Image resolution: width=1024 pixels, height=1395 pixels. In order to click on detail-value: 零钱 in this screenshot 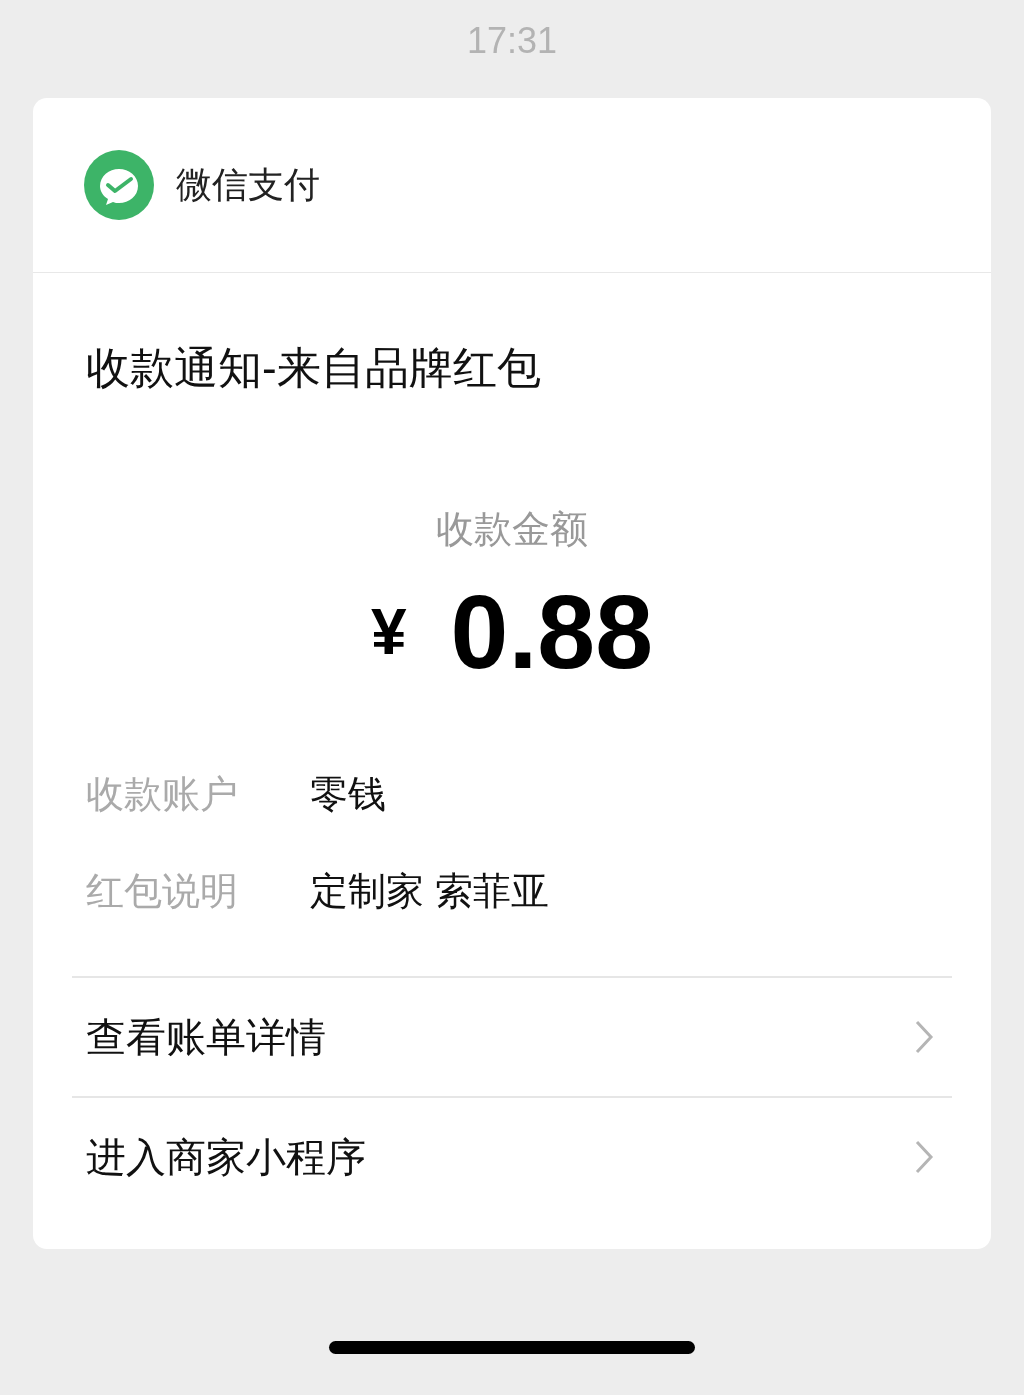, I will do `click(348, 794)`.